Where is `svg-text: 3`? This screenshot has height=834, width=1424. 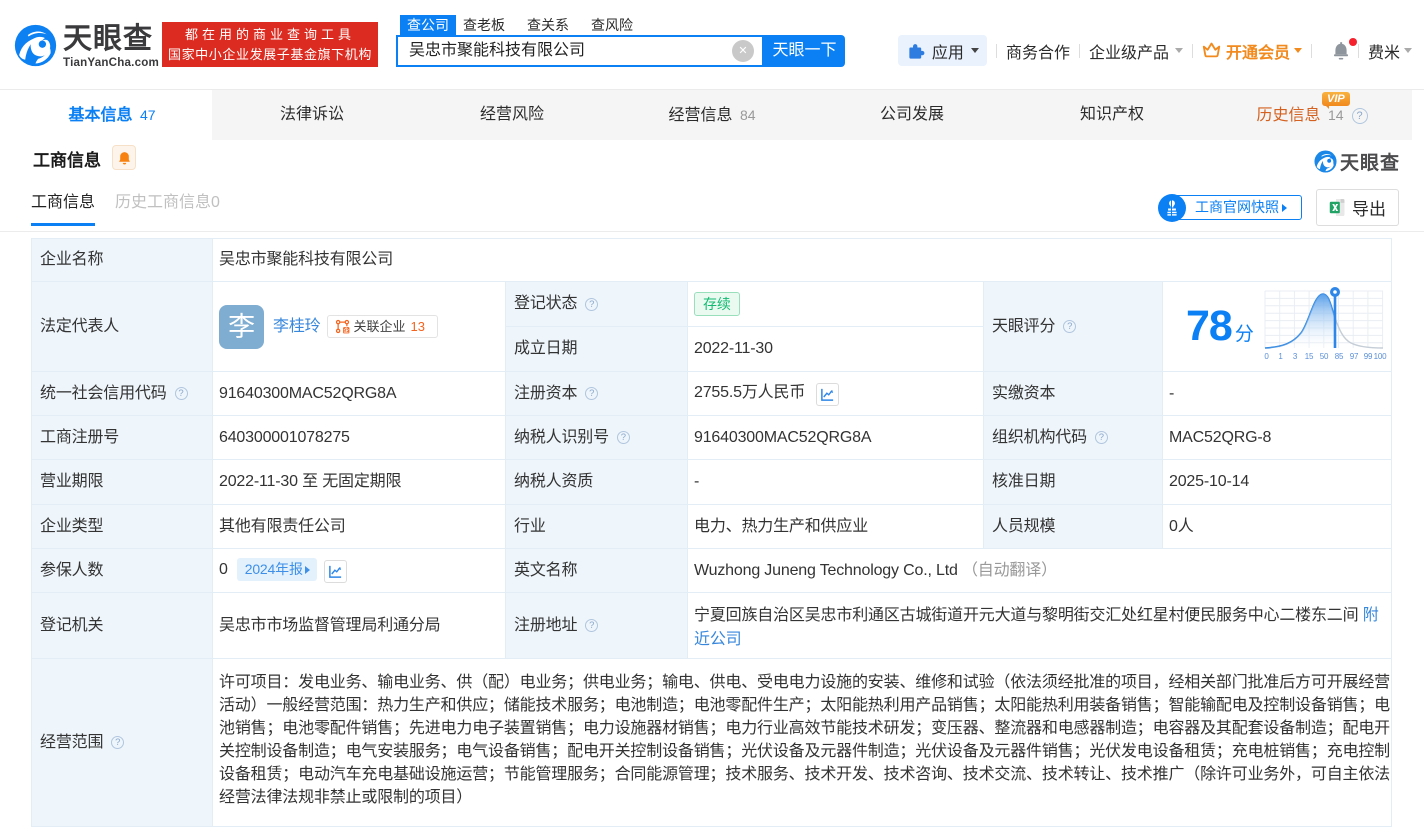
svg-text: 3 is located at coordinates (1295, 356).